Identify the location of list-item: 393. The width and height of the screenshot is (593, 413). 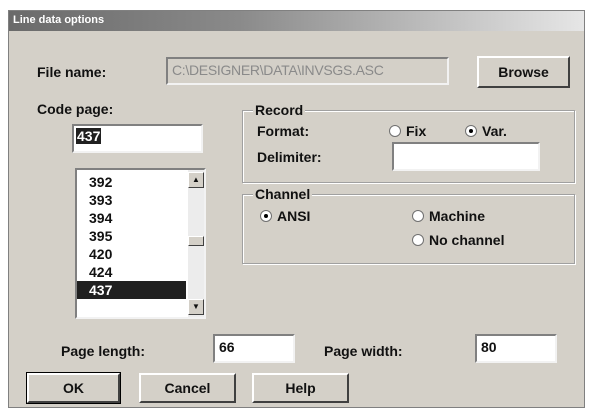
(131, 200).